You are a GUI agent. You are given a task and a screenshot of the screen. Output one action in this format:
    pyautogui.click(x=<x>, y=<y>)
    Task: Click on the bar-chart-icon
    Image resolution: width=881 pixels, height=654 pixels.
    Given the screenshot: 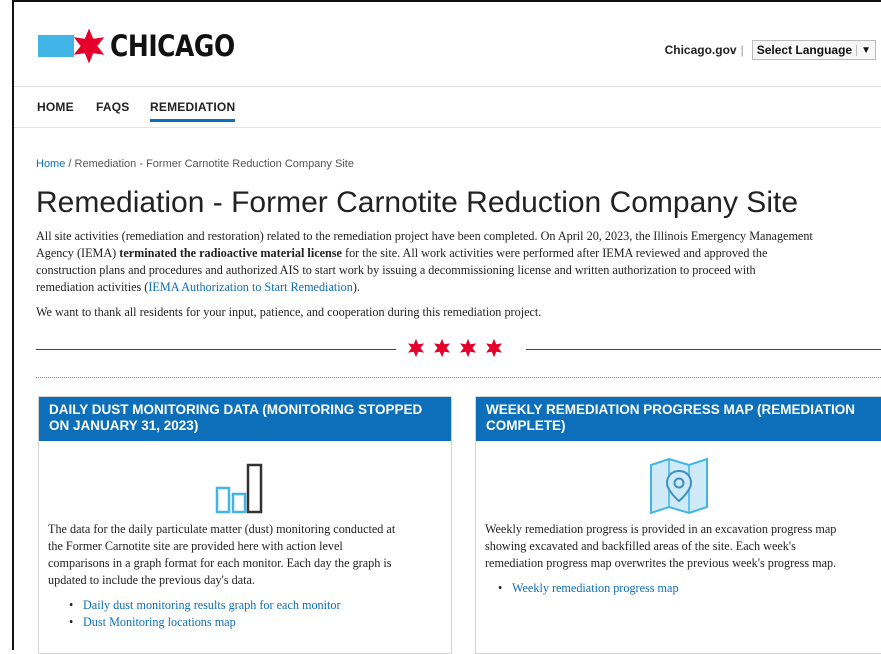 What is the action you would take?
    pyautogui.click(x=239, y=488)
    